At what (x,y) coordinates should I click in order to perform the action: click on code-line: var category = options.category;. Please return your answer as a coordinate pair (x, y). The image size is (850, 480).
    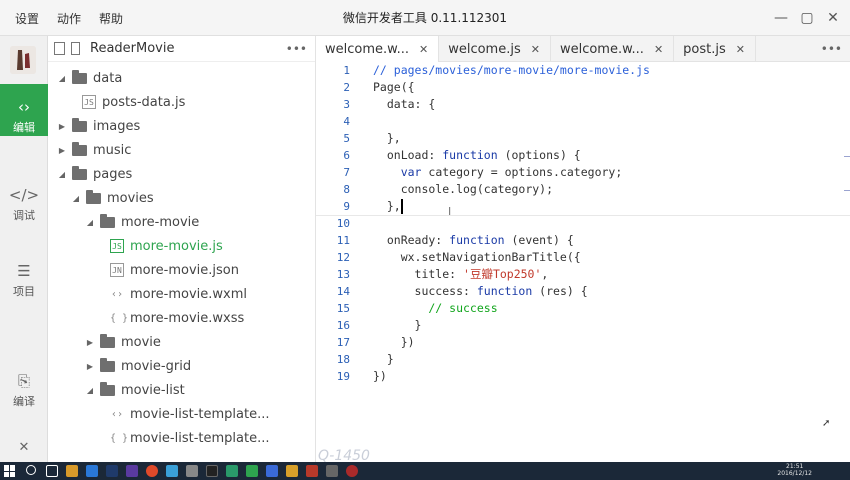
    Looking at the image, I should click on (498, 172).